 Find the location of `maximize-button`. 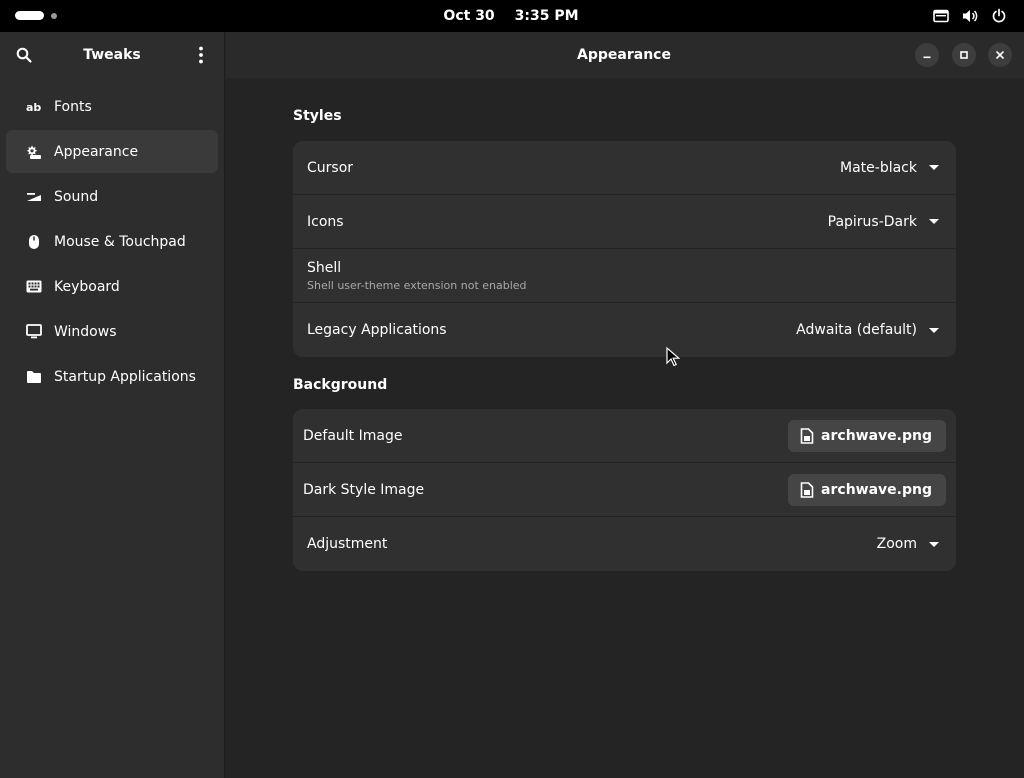

maximize-button is located at coordinates (964, 55).